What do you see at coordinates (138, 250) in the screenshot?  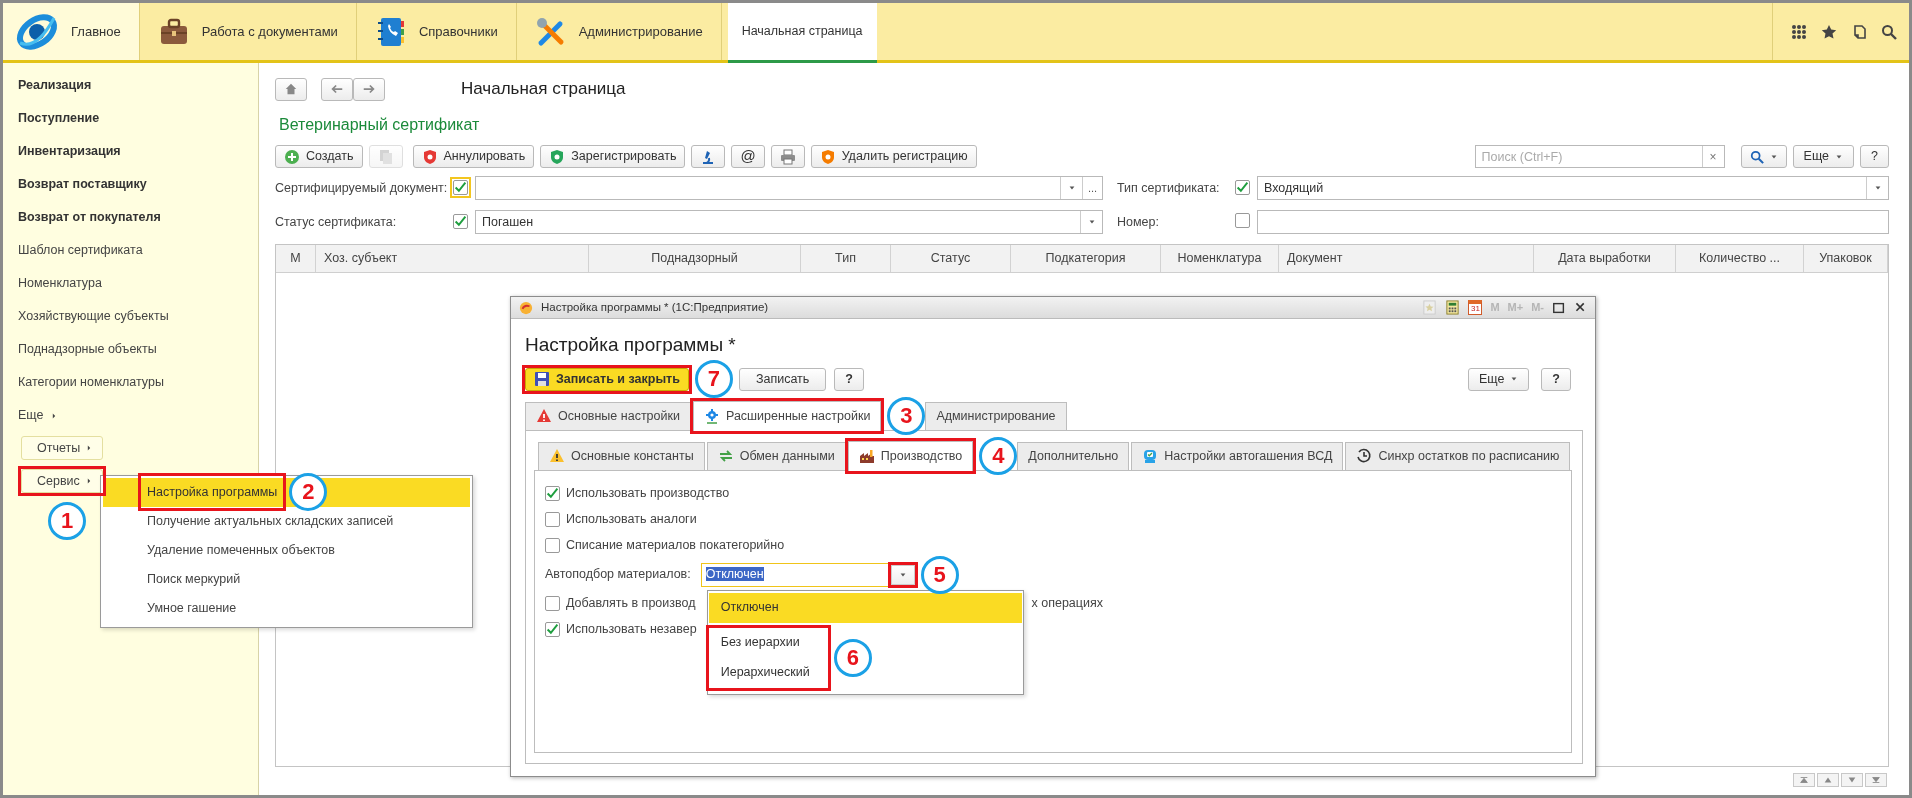 I see `sidebar-item: Шаблон сертификата` at bounding box center [138, 250].